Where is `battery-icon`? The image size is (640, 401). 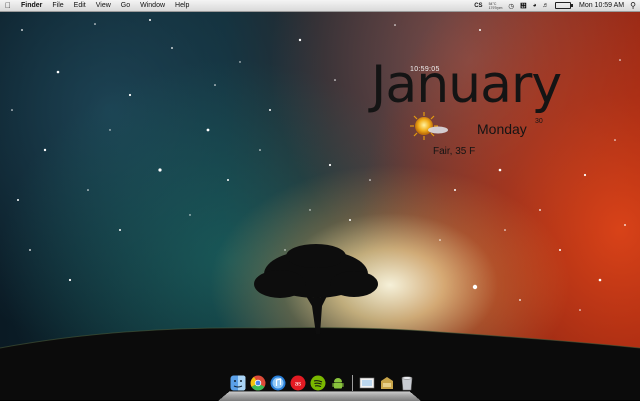
battery-icon is located at coordinates (564, 5).